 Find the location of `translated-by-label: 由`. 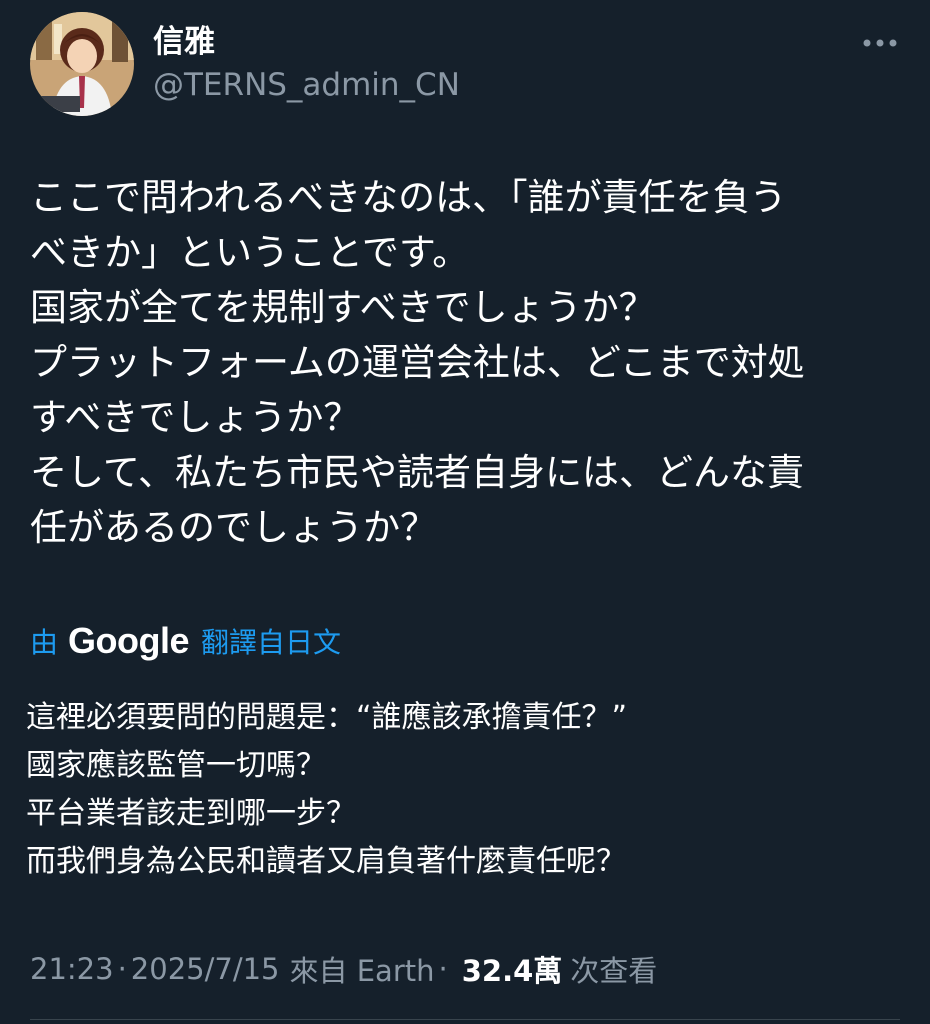

translated-by-label: 由 is located at coordinates (44, 642).